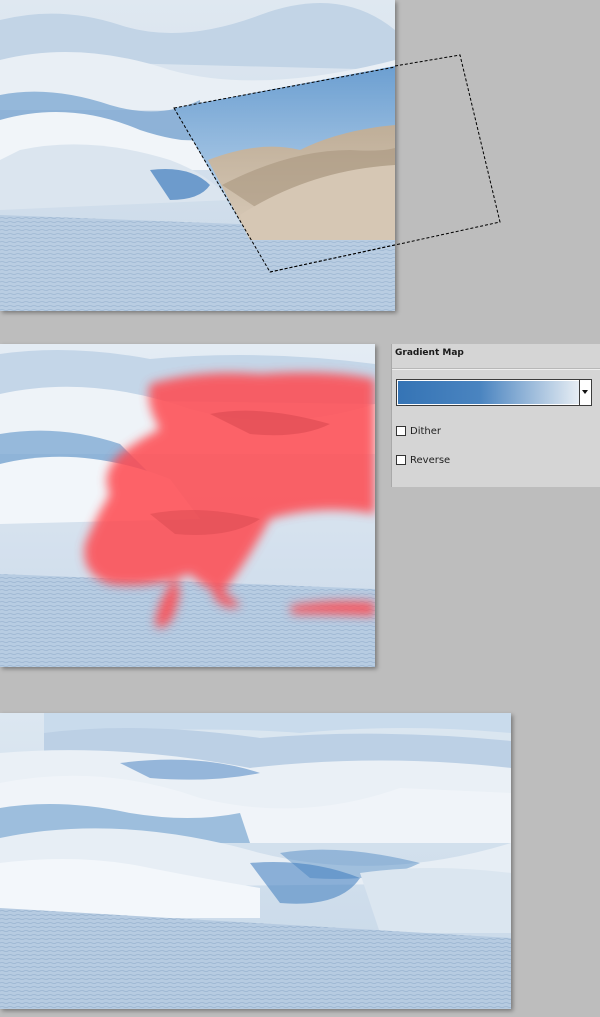 The height and width of the screenshot is (1017, 600). What do you see at coordinates (426, 431) in the screenshot?
I see `dither-label: Dither` at bounding box center [426, 431].